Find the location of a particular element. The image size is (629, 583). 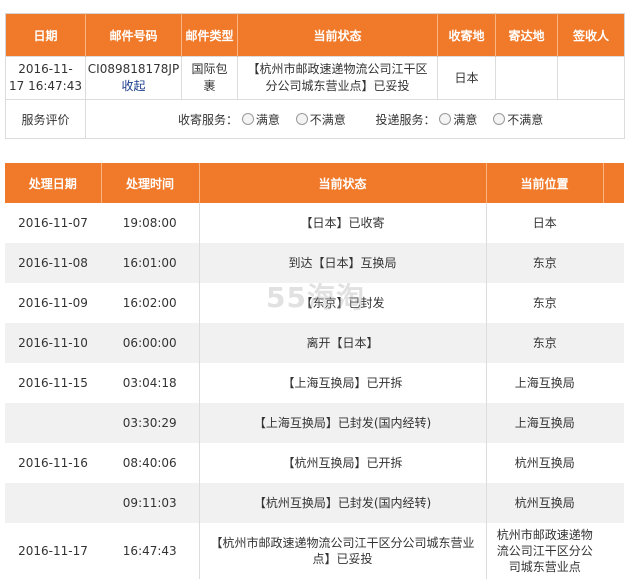

row-status: 【日本】已收寄 is located at coordinates (342, 223).